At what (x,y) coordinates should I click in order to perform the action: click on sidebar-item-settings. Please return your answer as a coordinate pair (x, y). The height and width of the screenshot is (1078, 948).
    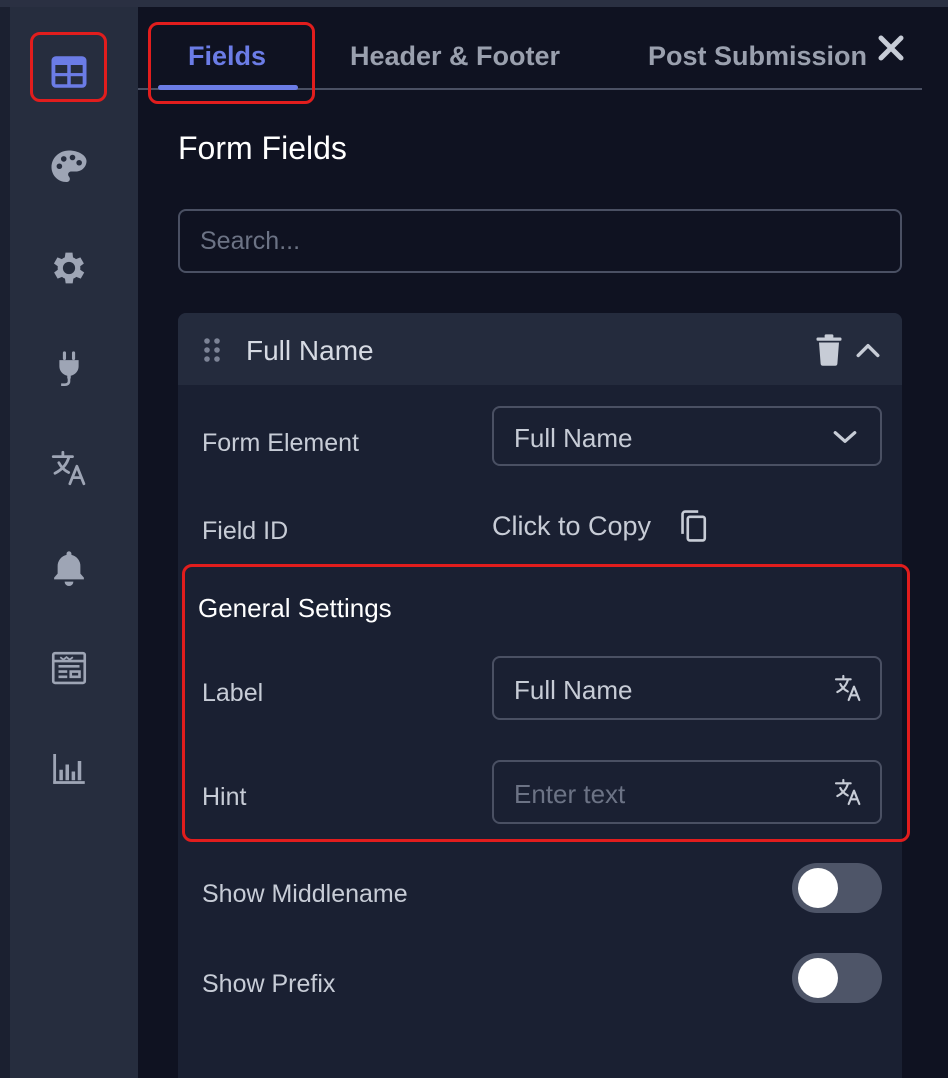
    Looking at the image, I should click on (69, 268).